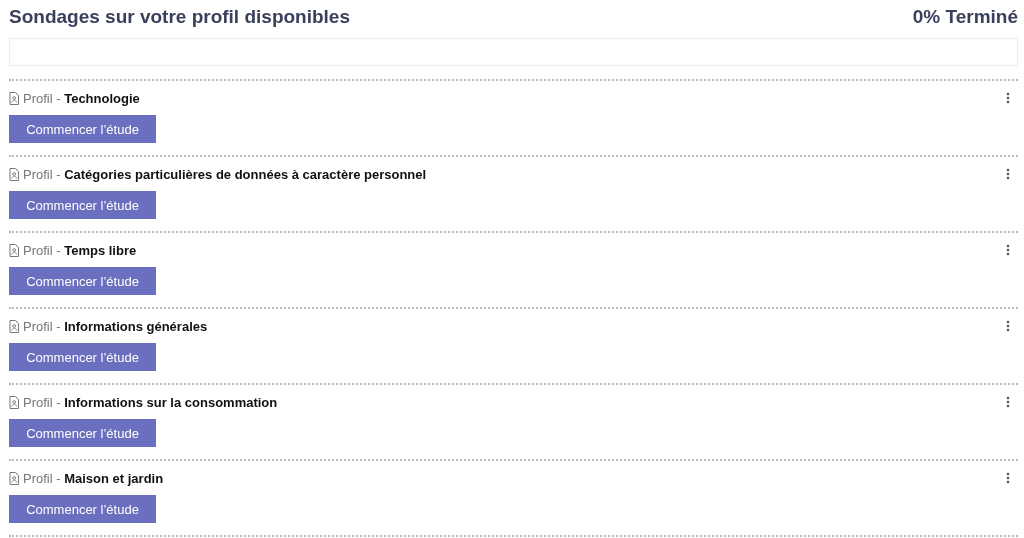 This screenshot has width=1024, height=538. I want to click on survey-title: Profil - Temps libre, so click(80, 250).